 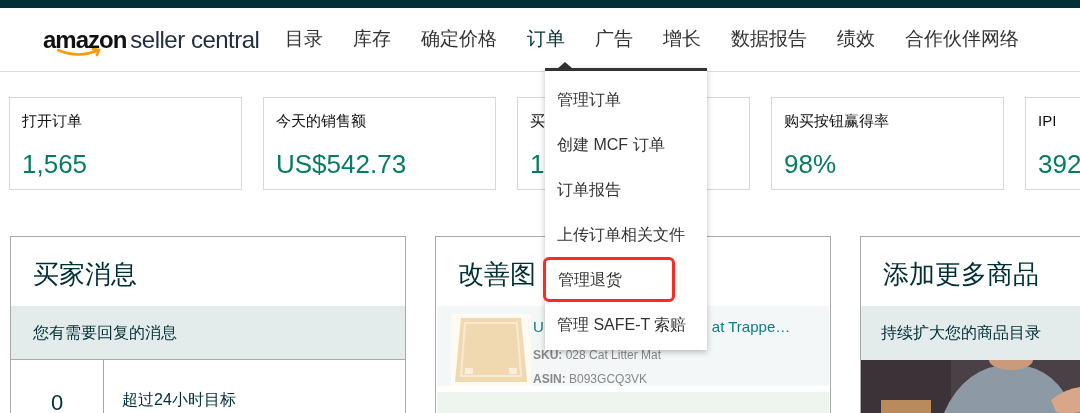 What do you see at coordinates (546, 39) in the screenshot?
I see `nav-tab: 订单` at bounding box center [546, 39].